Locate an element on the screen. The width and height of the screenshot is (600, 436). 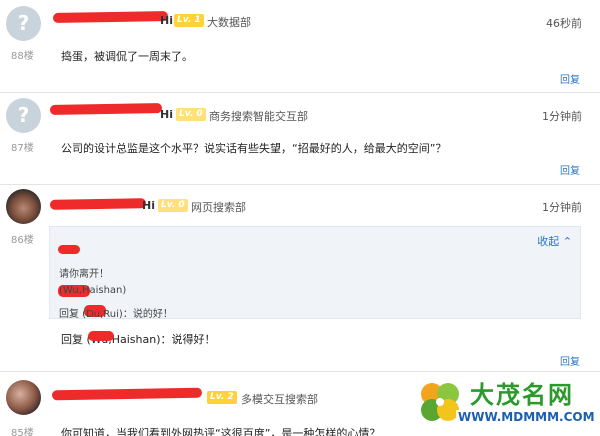
floor-number: 87楼 is located at coordinates (22, 148).